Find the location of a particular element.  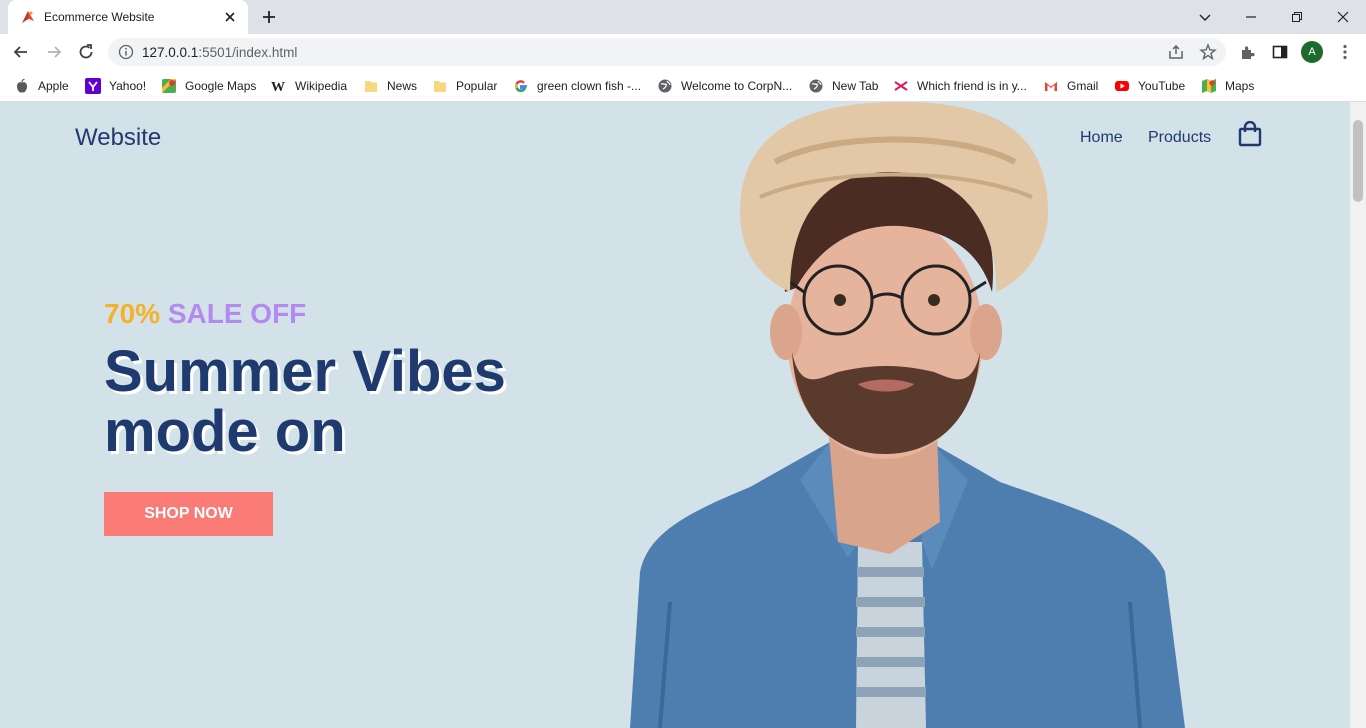

close-window-button is located at coordinates (1343, 17).